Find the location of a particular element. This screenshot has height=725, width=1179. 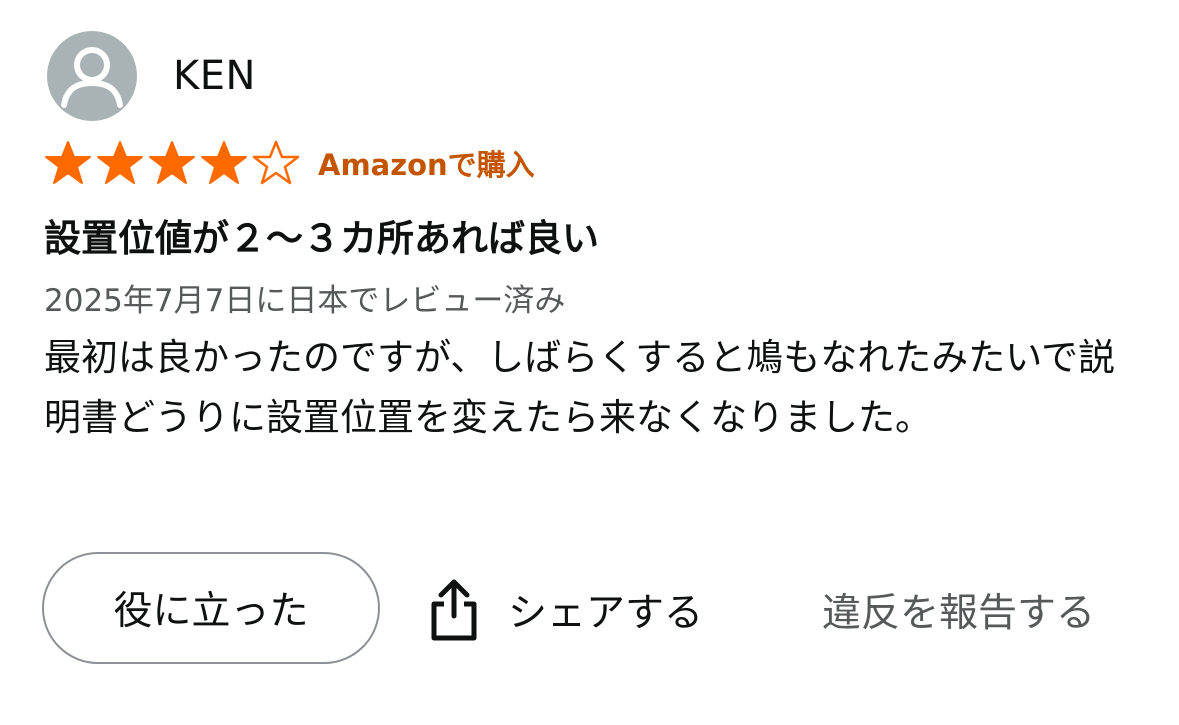

review-date: 2025年7月7日に日本でレビュー済み is located at coordinates (305, 301).